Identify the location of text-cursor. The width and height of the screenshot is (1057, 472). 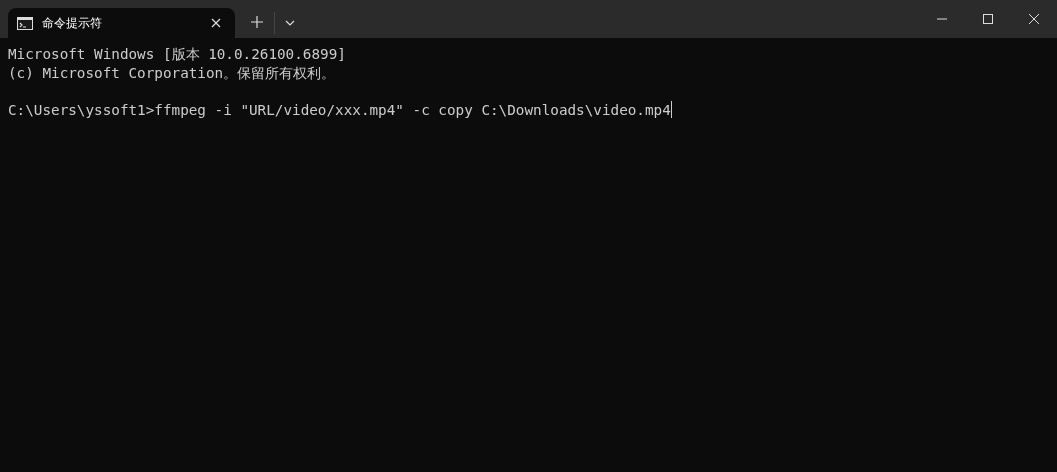
(671, 110).